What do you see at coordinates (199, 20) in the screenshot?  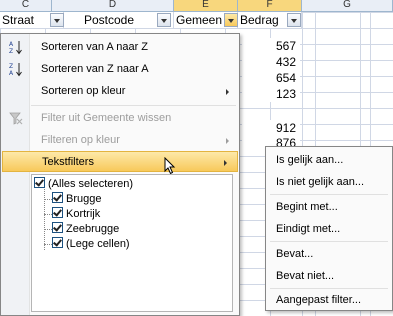 I see `header-label-gemeente: Gemeen` at bounding box center [199, 20].